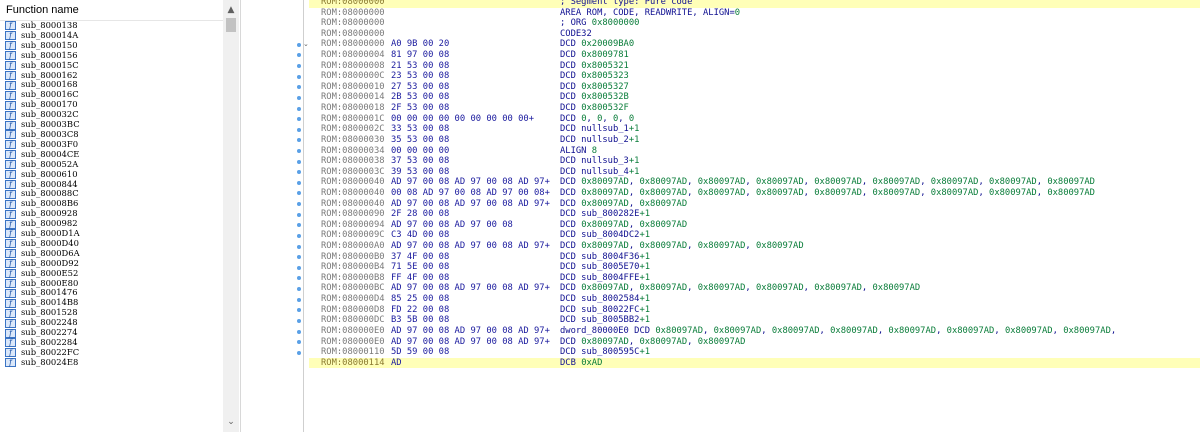 This screenshot has height=432, width=1200. I want to click on scroll-down-icon: ⌄, so click(231, 422).